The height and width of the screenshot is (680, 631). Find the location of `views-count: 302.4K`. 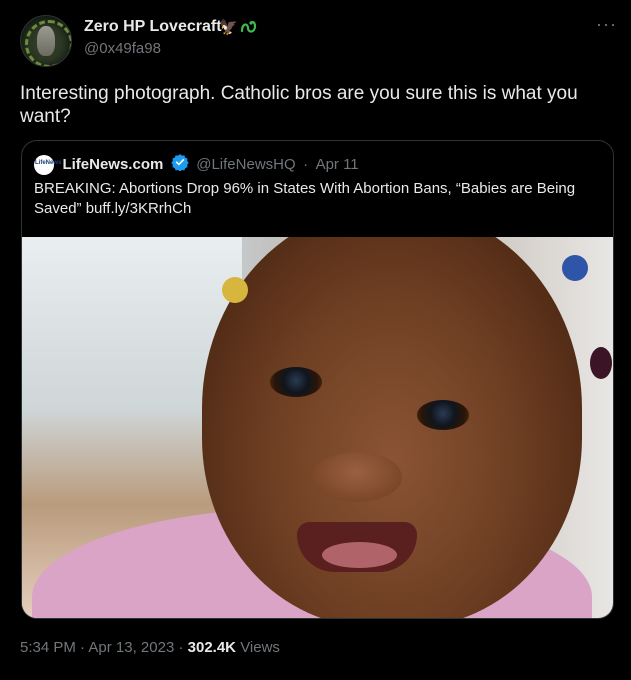

views-count: 302.4K is located at coordinates (212, 647).